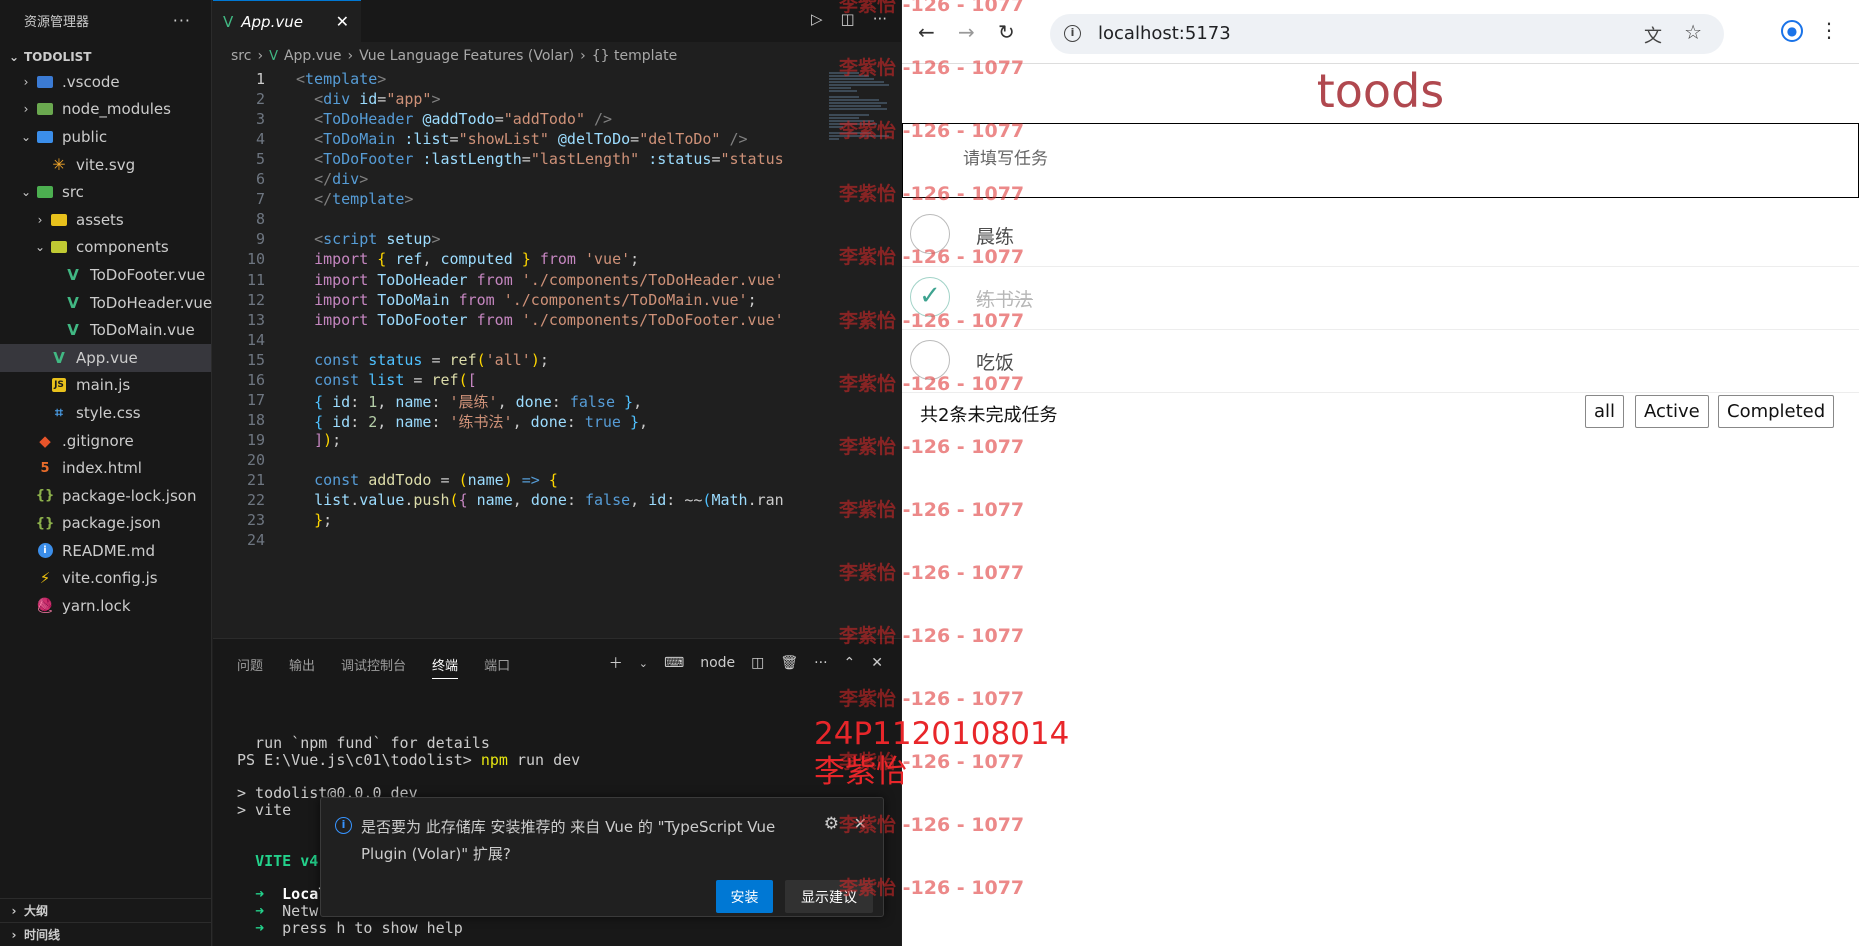 Image resolution: width=1859 pixels, height=946 pixels. Describe the element at coordinates (1213, 159) in the screenshot. I see `new-todo-input` at that location.